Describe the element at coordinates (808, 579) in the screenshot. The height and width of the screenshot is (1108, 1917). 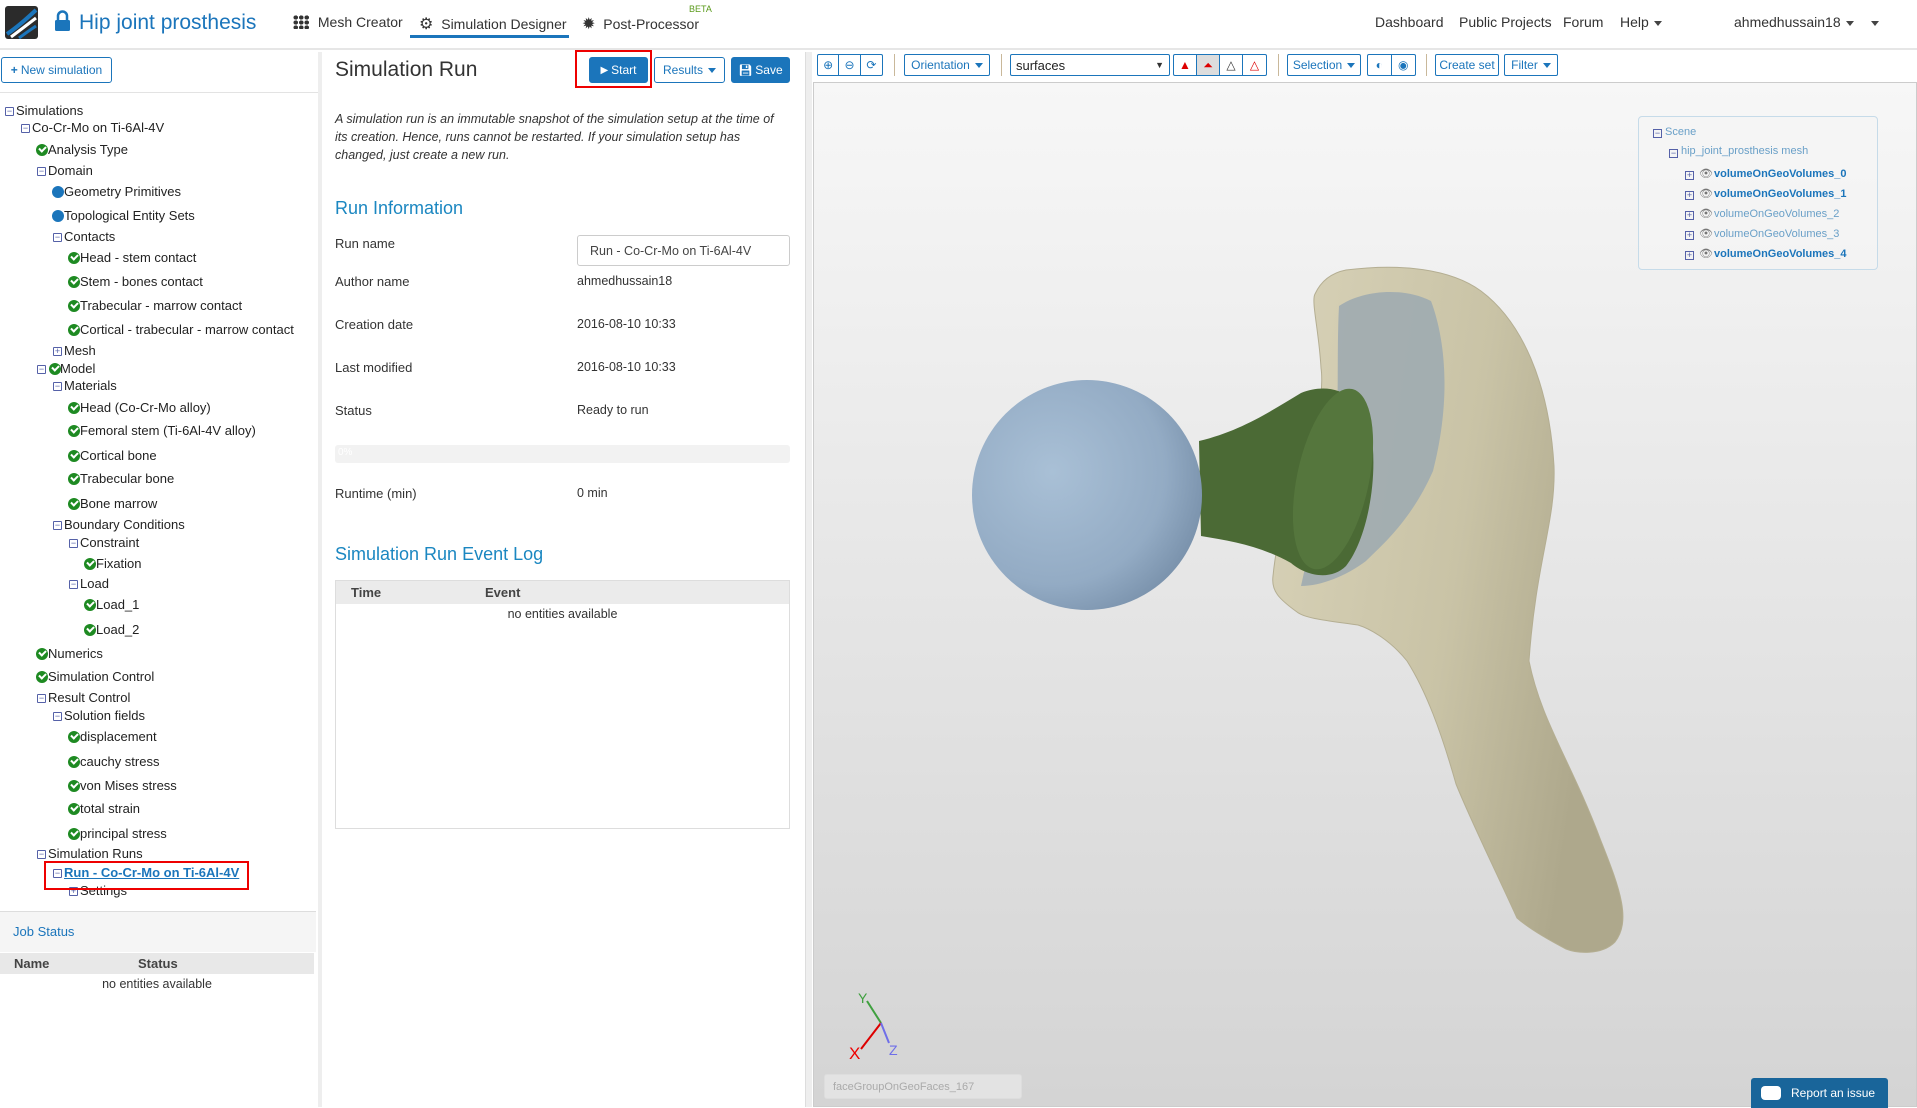
I see `right-splitter` at that location.